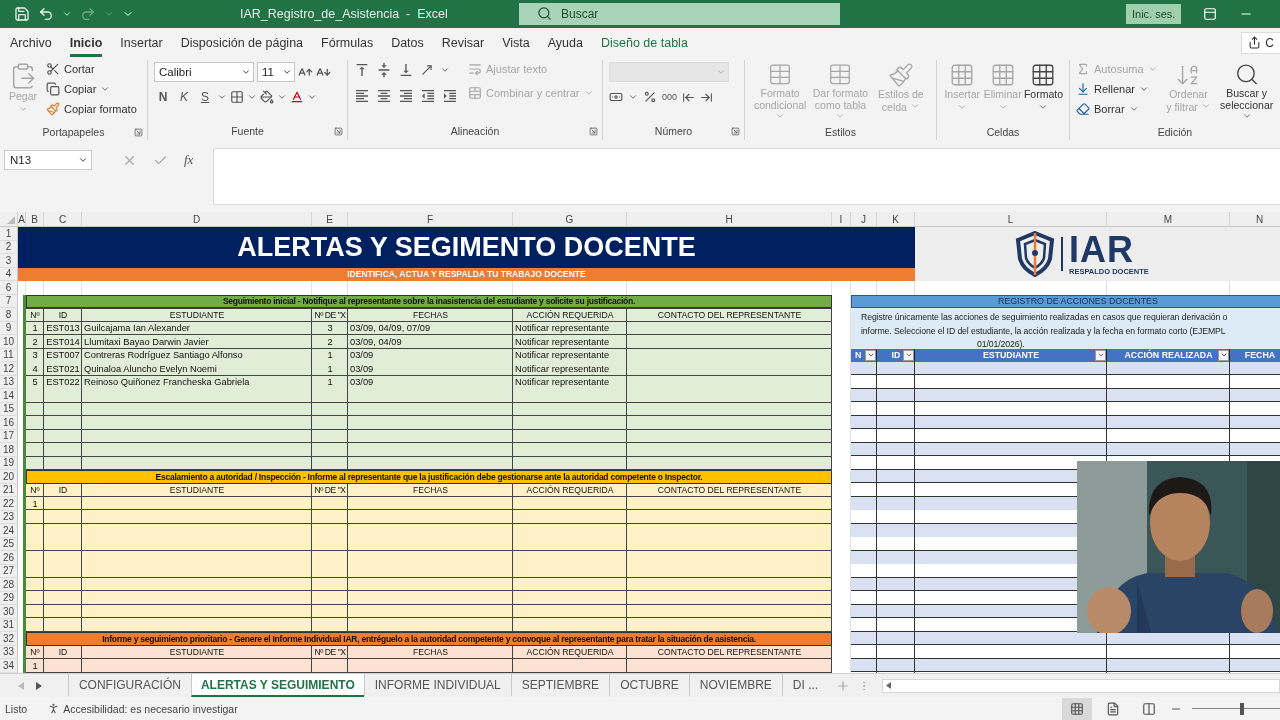  What do you see at coordinates (1260, 42) in the screenshot?
I see `share-button: C` at bounding box center [1260, 42].